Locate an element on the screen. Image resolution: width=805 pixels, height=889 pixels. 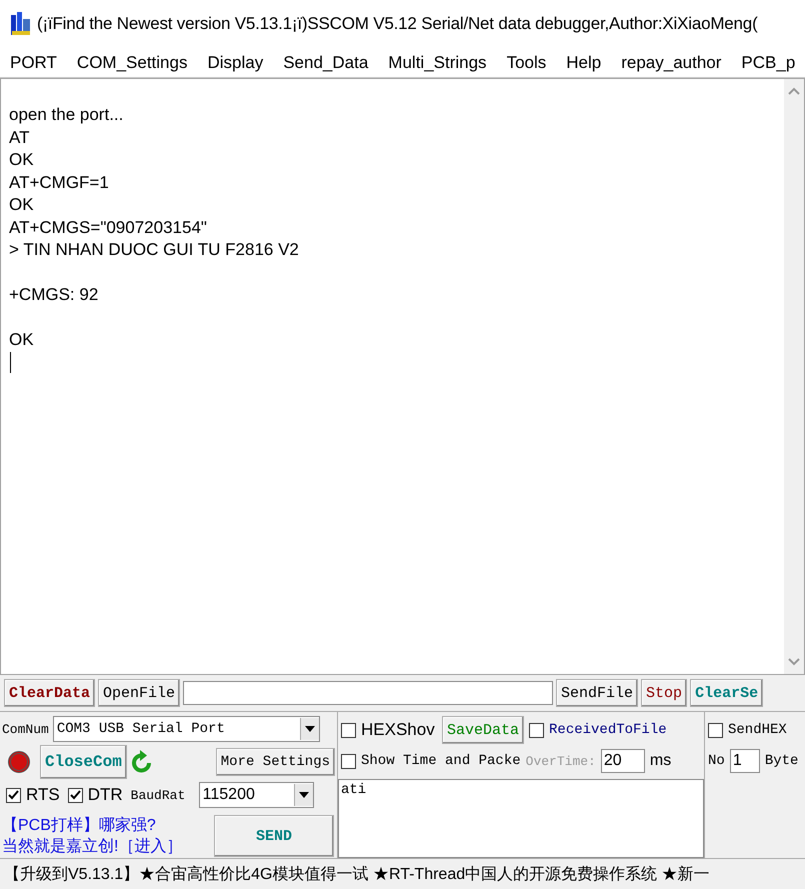
refresh-icon is located at coordinates (141, 762).